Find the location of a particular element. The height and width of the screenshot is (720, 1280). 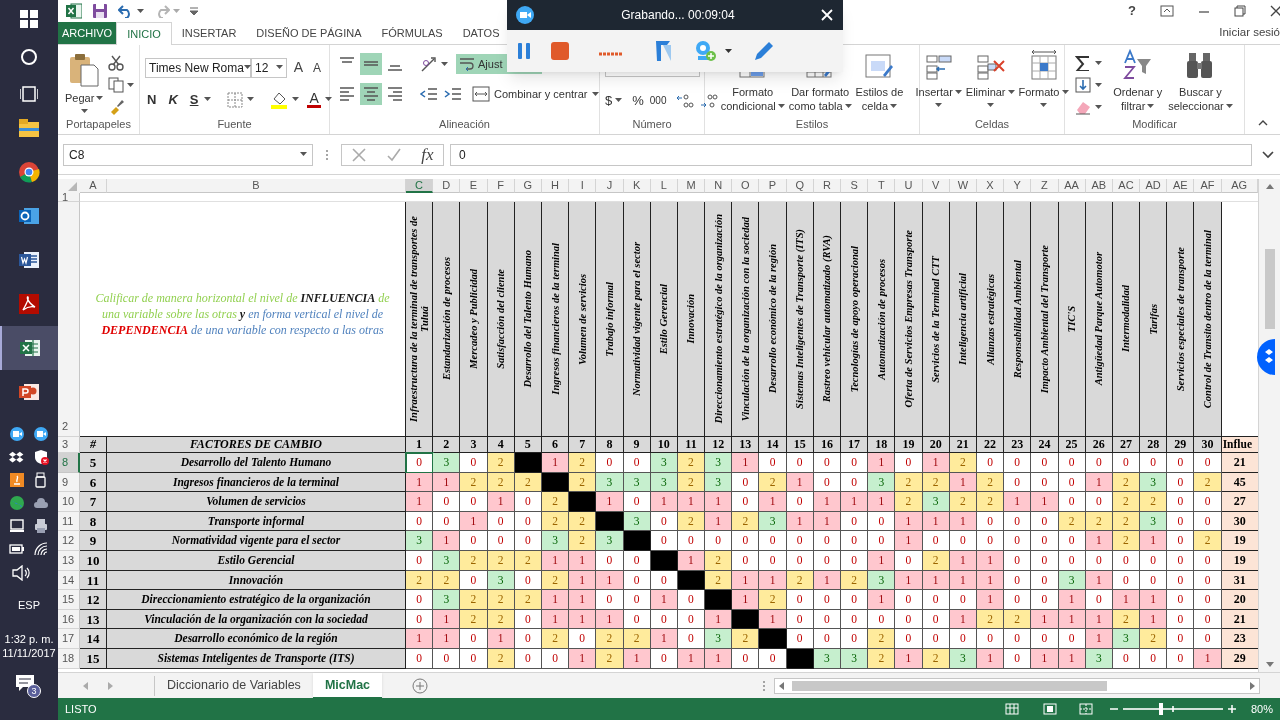

clock-date: 11/11/2017 is located at coordinates (29, 652).